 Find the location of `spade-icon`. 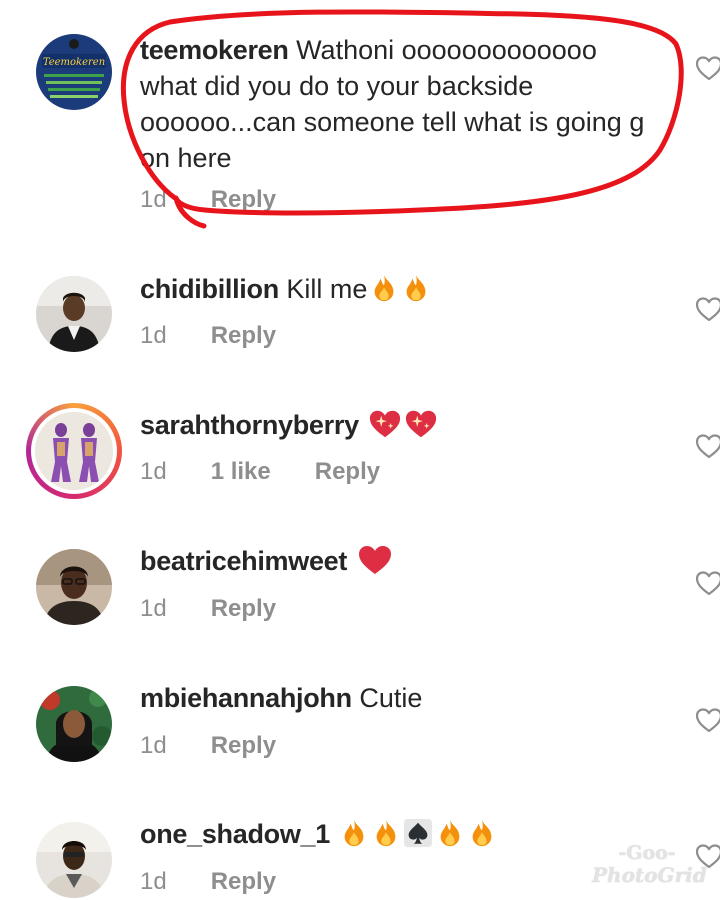

spade-icon is located at coordinates (418, 833).